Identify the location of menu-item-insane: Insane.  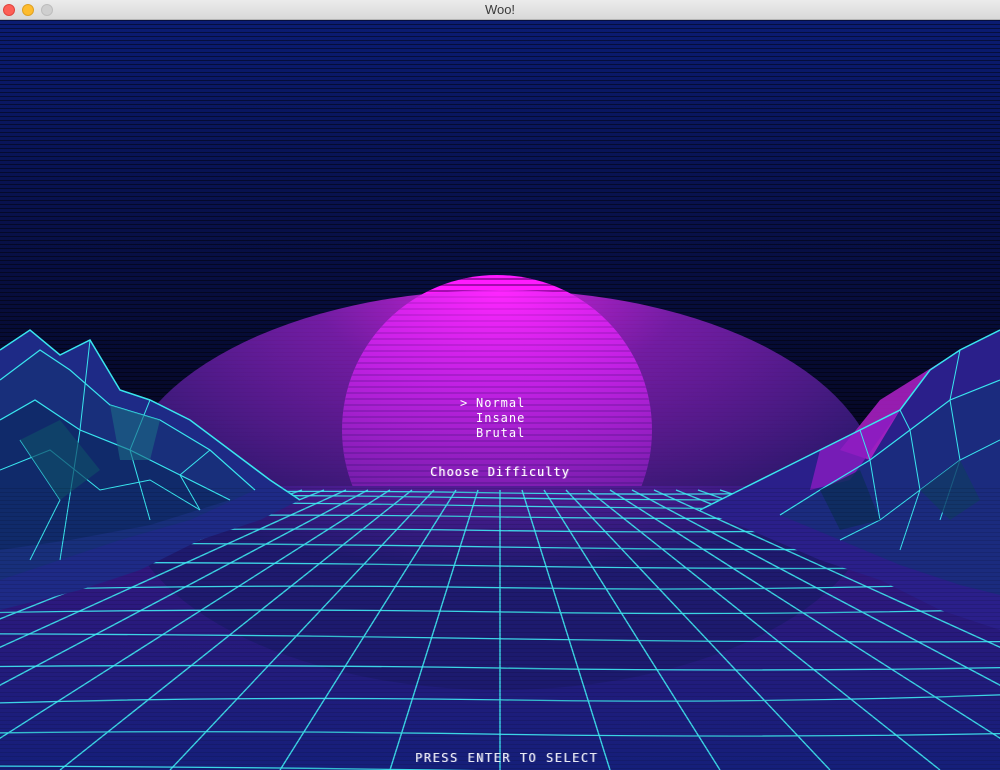
(492, 418).